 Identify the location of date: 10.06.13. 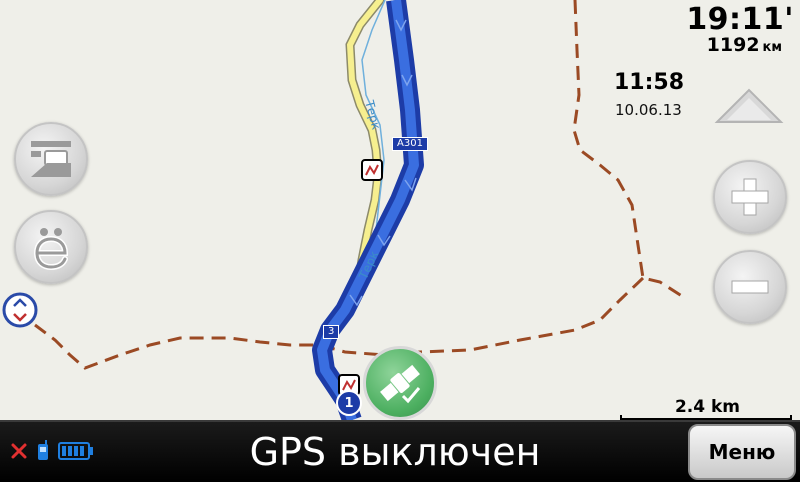
(648, 110).